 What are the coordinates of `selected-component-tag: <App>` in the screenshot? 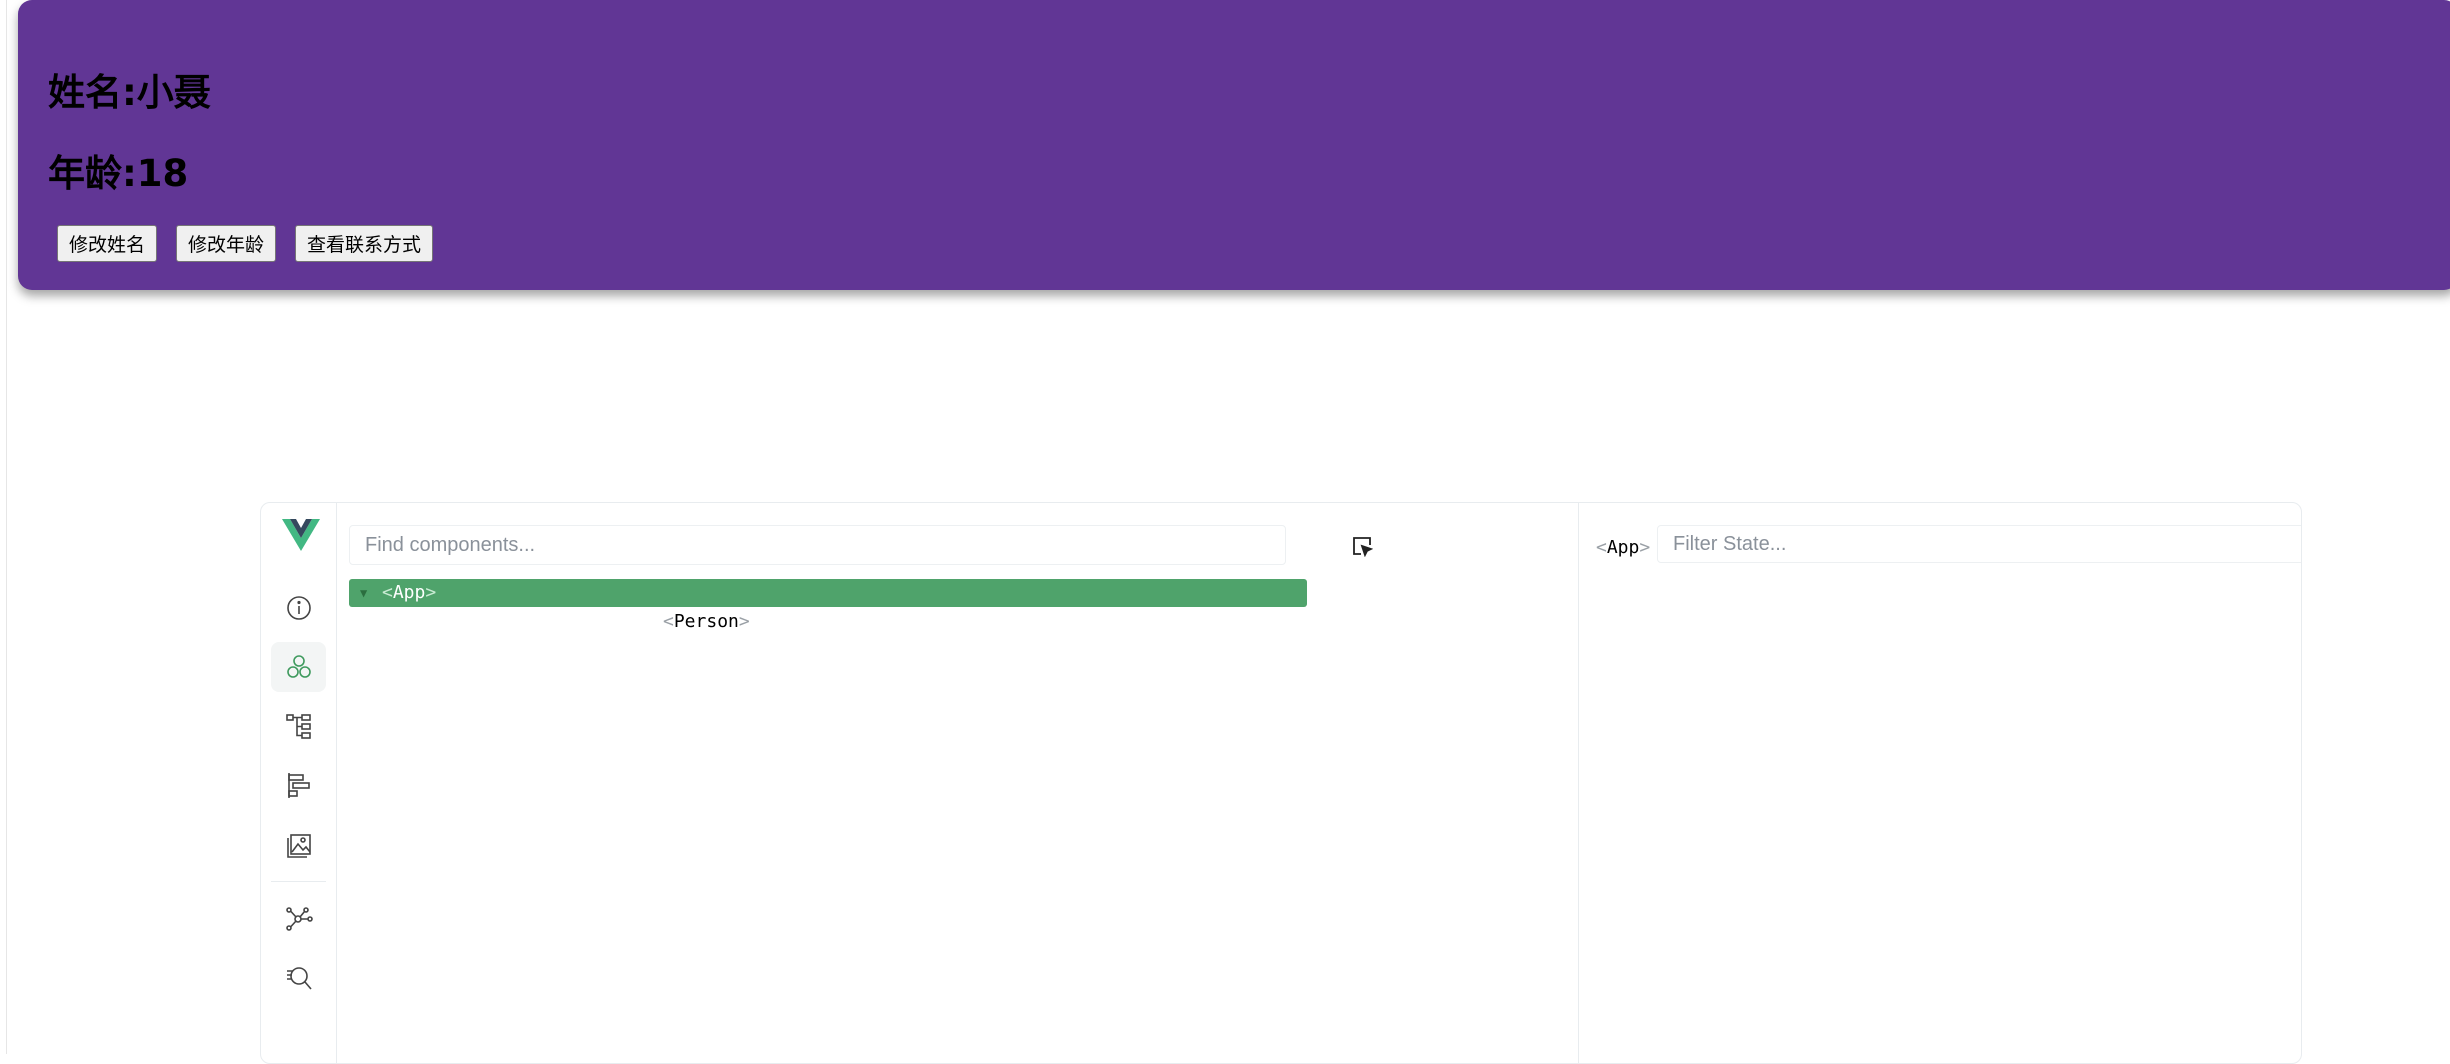 It's located at (1623, 547).